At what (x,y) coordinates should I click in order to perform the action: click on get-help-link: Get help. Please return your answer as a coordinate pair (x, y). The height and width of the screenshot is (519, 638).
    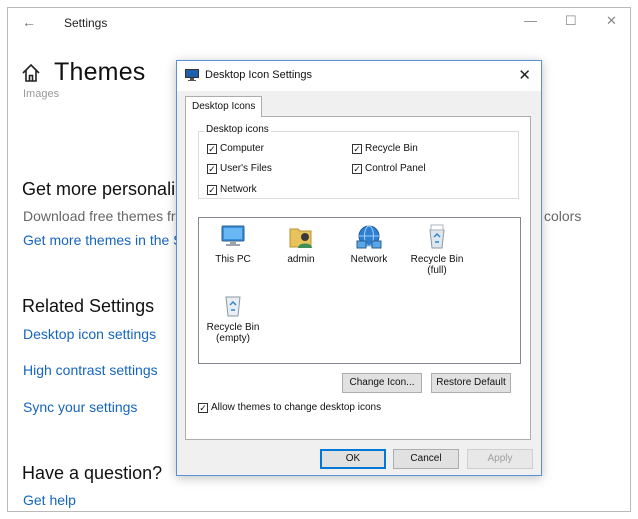
    Looking at the image, I should click on (49, 500).